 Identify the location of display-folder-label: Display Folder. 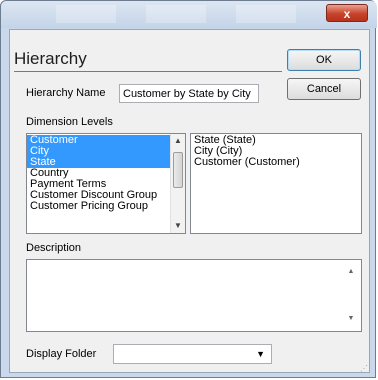
(61, 354).